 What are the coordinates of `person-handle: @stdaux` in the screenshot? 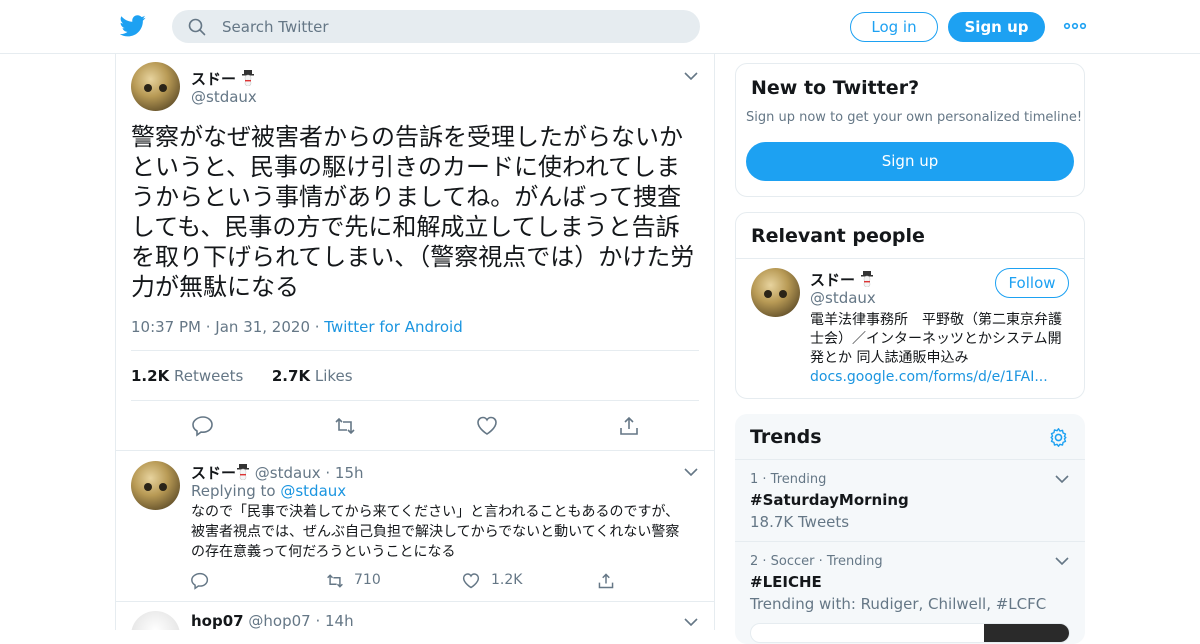 It's located at (843, 298).